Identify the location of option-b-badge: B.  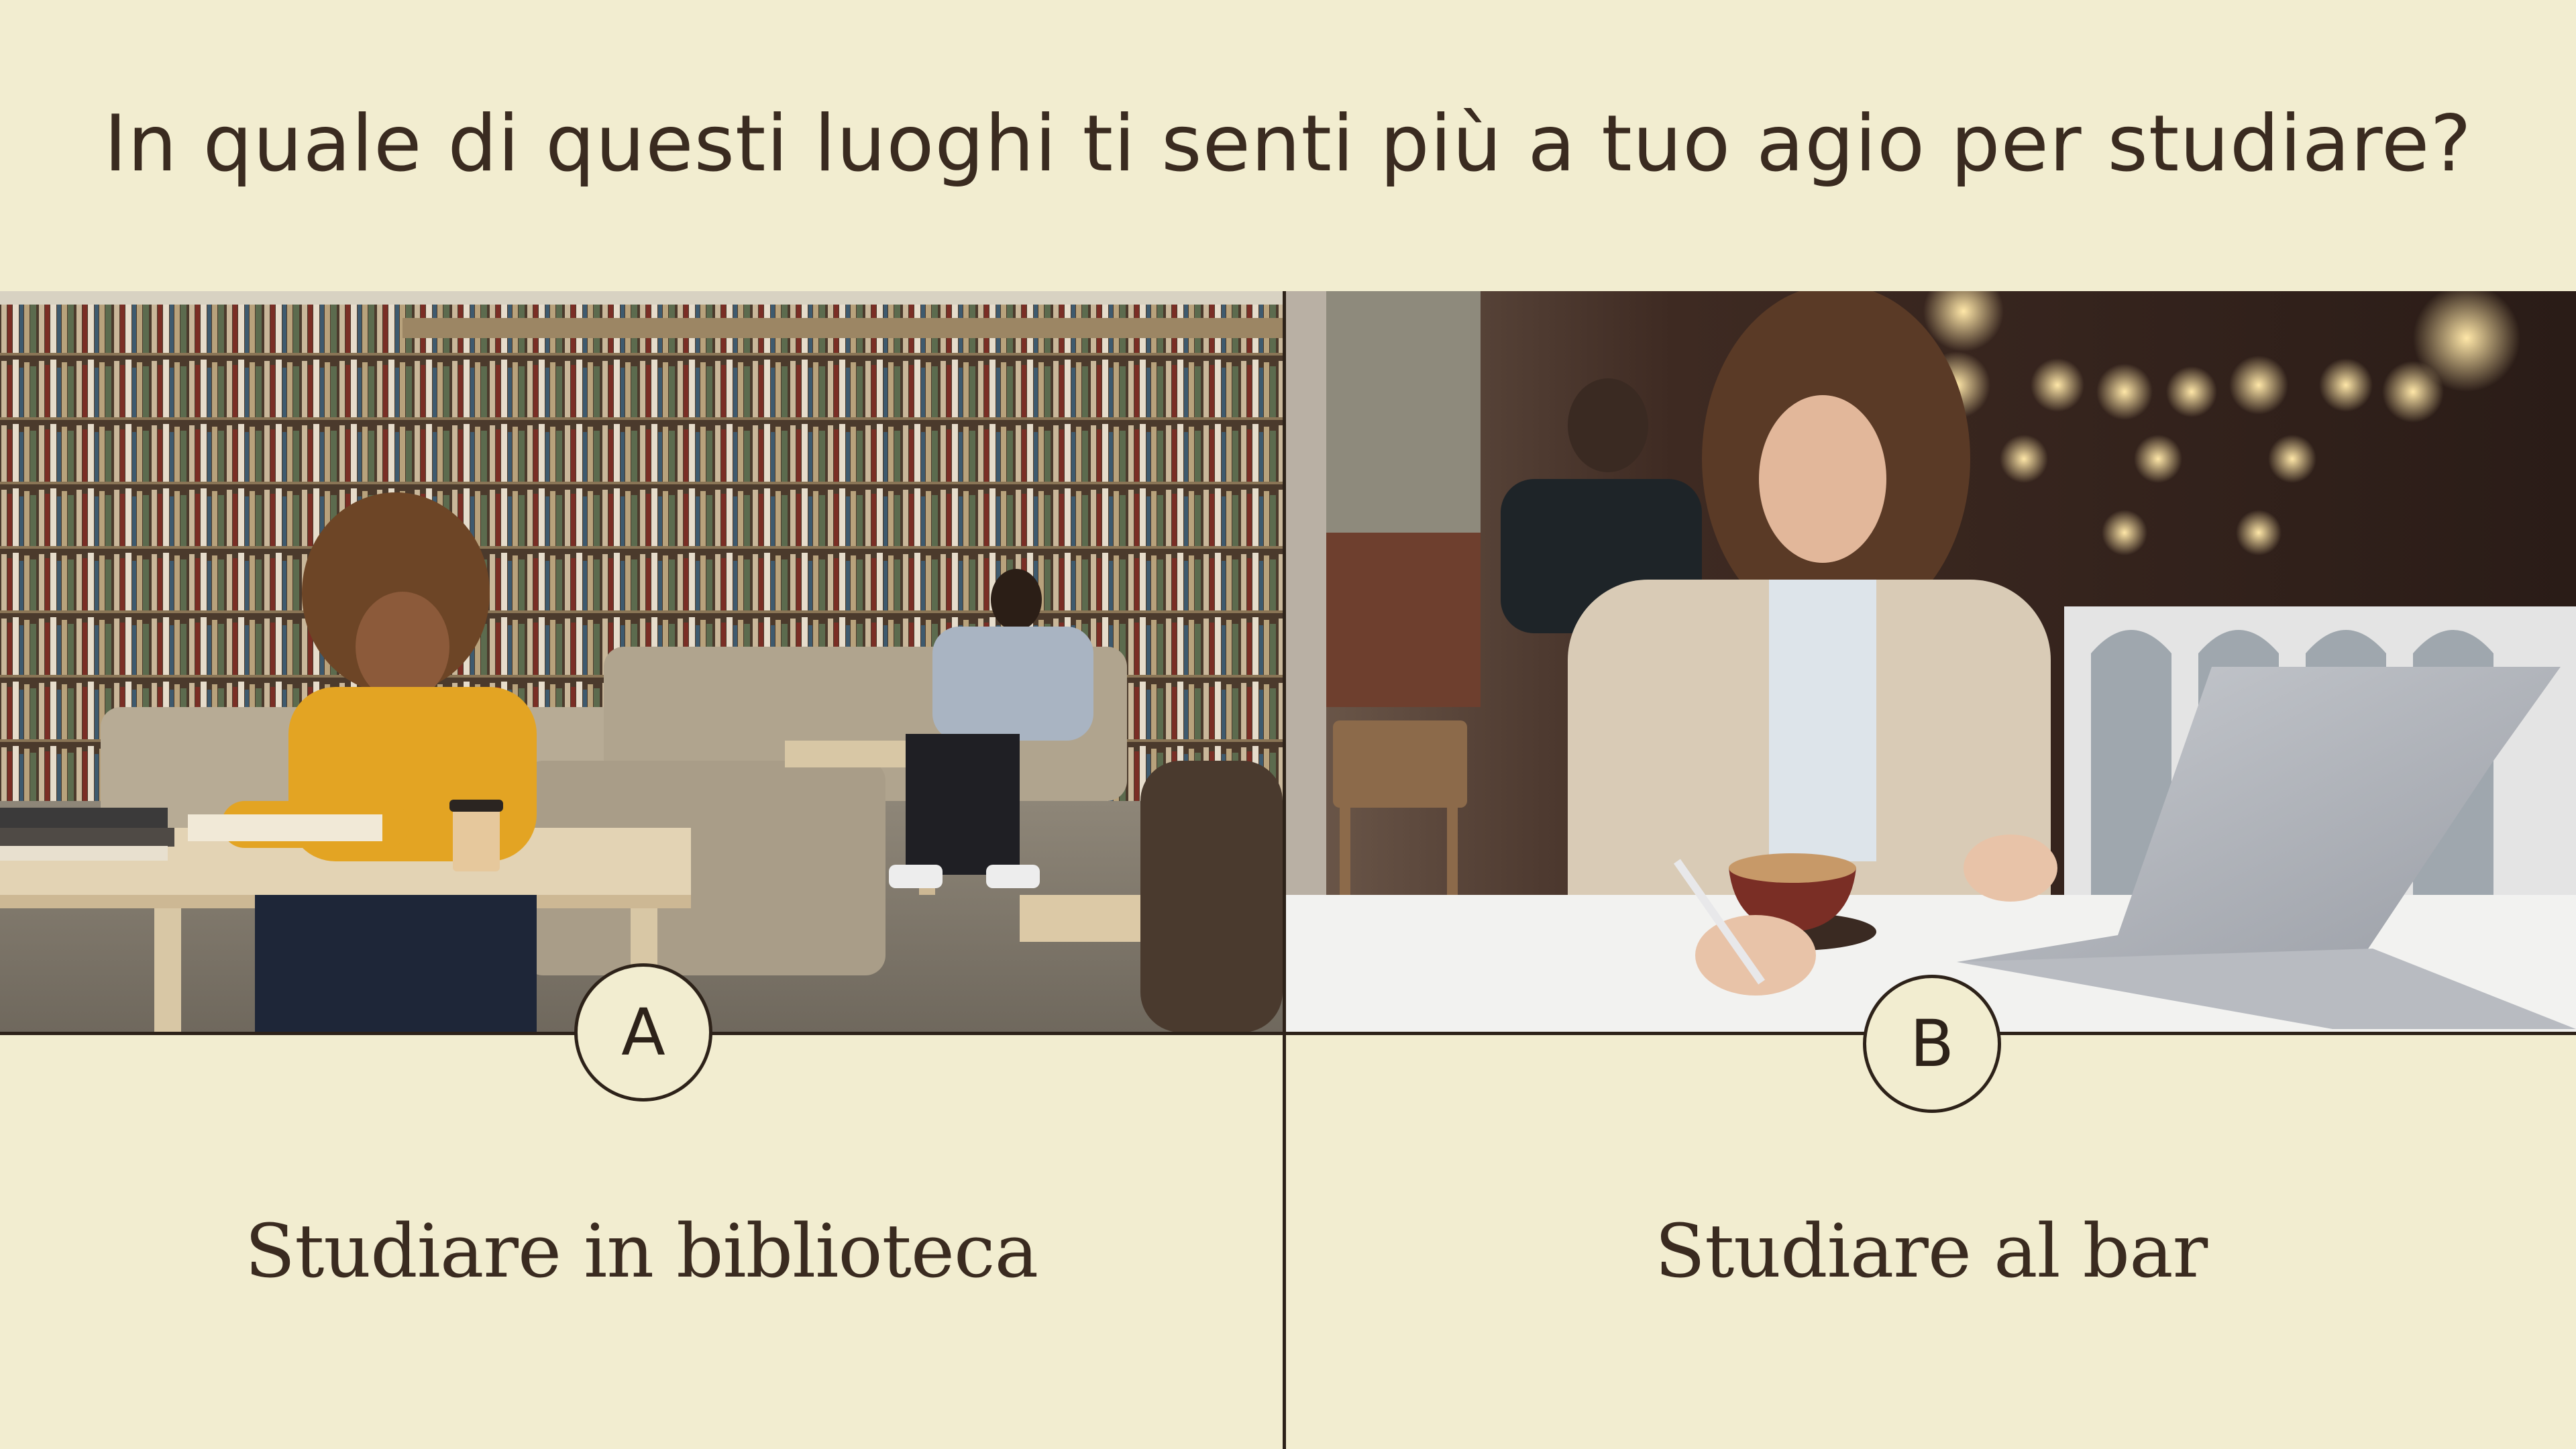
(1932, 1044).